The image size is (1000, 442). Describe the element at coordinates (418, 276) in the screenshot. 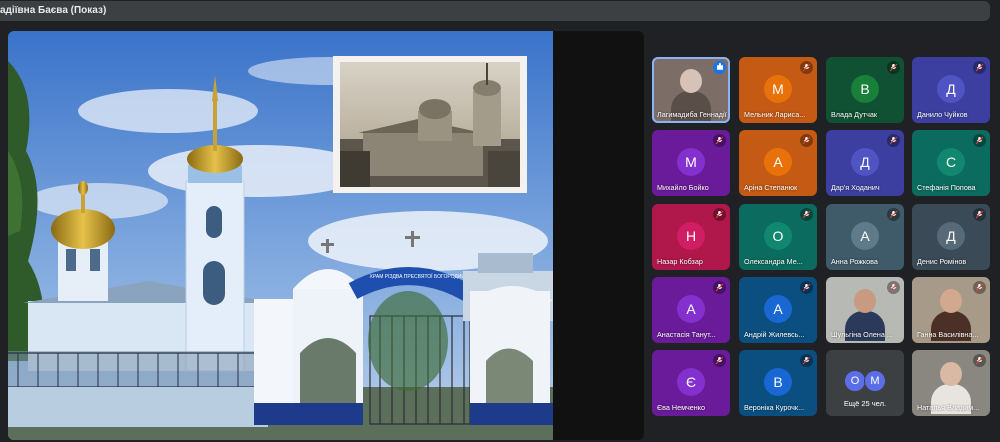

I see `gate-sign-text: ХРАМ РІЗДВА ПРЕСВЯТОЇ БОГОРОДИЦІ` at that location.